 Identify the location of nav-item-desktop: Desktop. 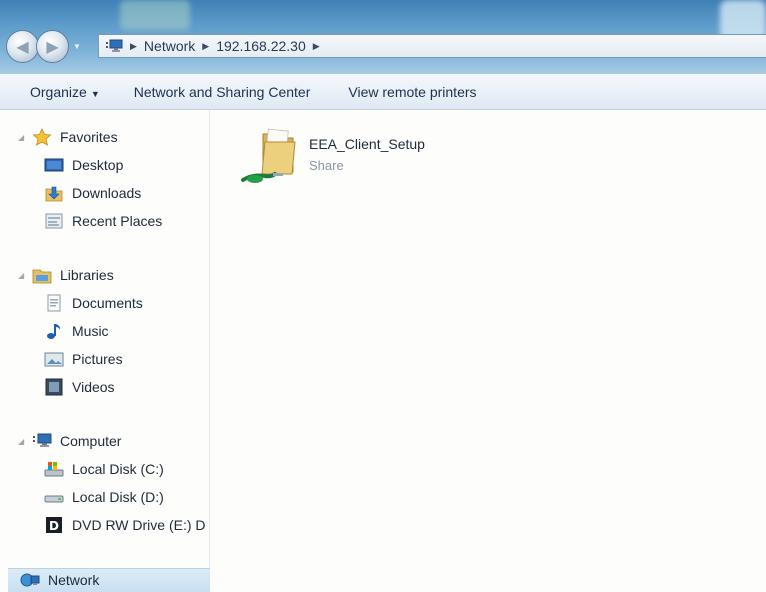
(83, 165).